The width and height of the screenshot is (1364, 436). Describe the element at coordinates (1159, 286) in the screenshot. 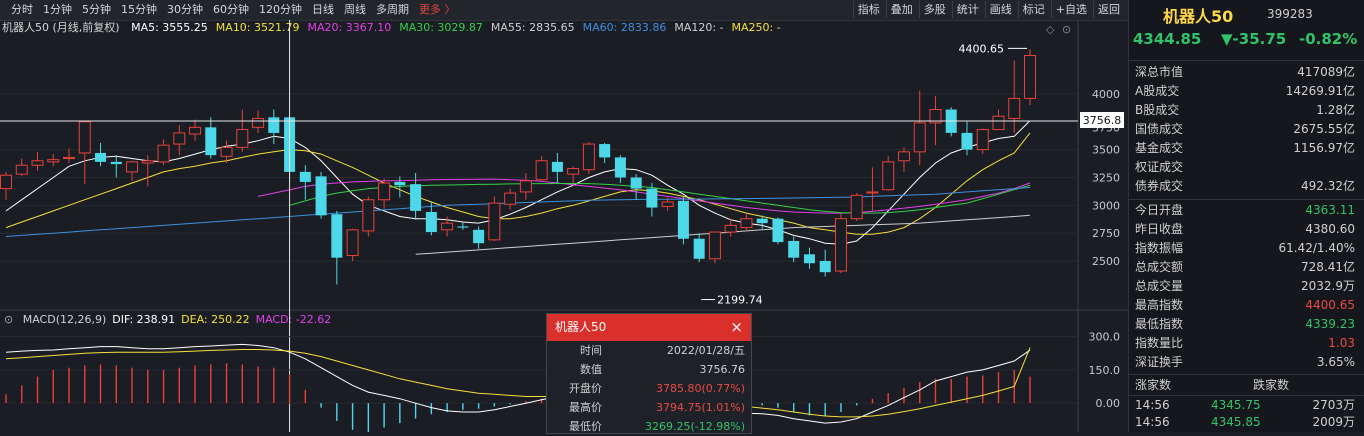

I see `stat-label: 总成交量` at that location.